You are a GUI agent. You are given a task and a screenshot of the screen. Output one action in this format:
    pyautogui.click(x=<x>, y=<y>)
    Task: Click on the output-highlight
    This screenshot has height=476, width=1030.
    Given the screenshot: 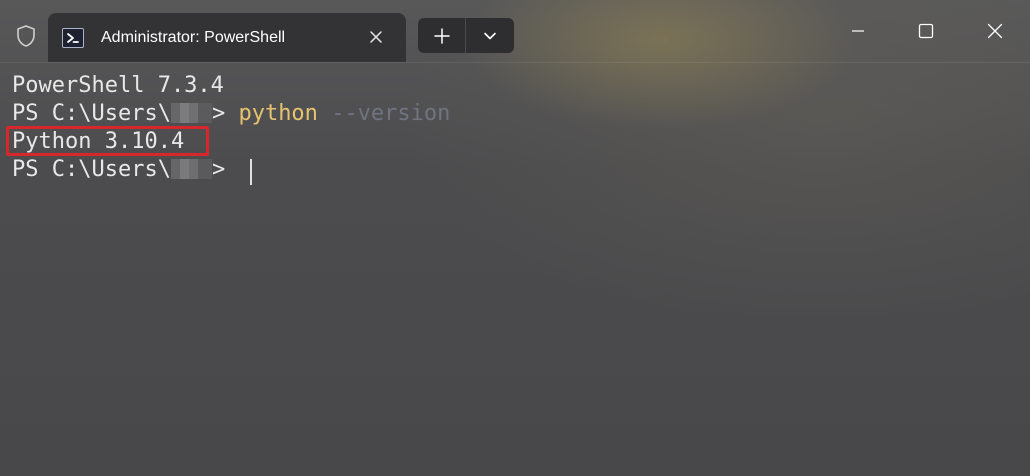 What is the action you would take?
    pyautogui.click(x=107, y=141)
    